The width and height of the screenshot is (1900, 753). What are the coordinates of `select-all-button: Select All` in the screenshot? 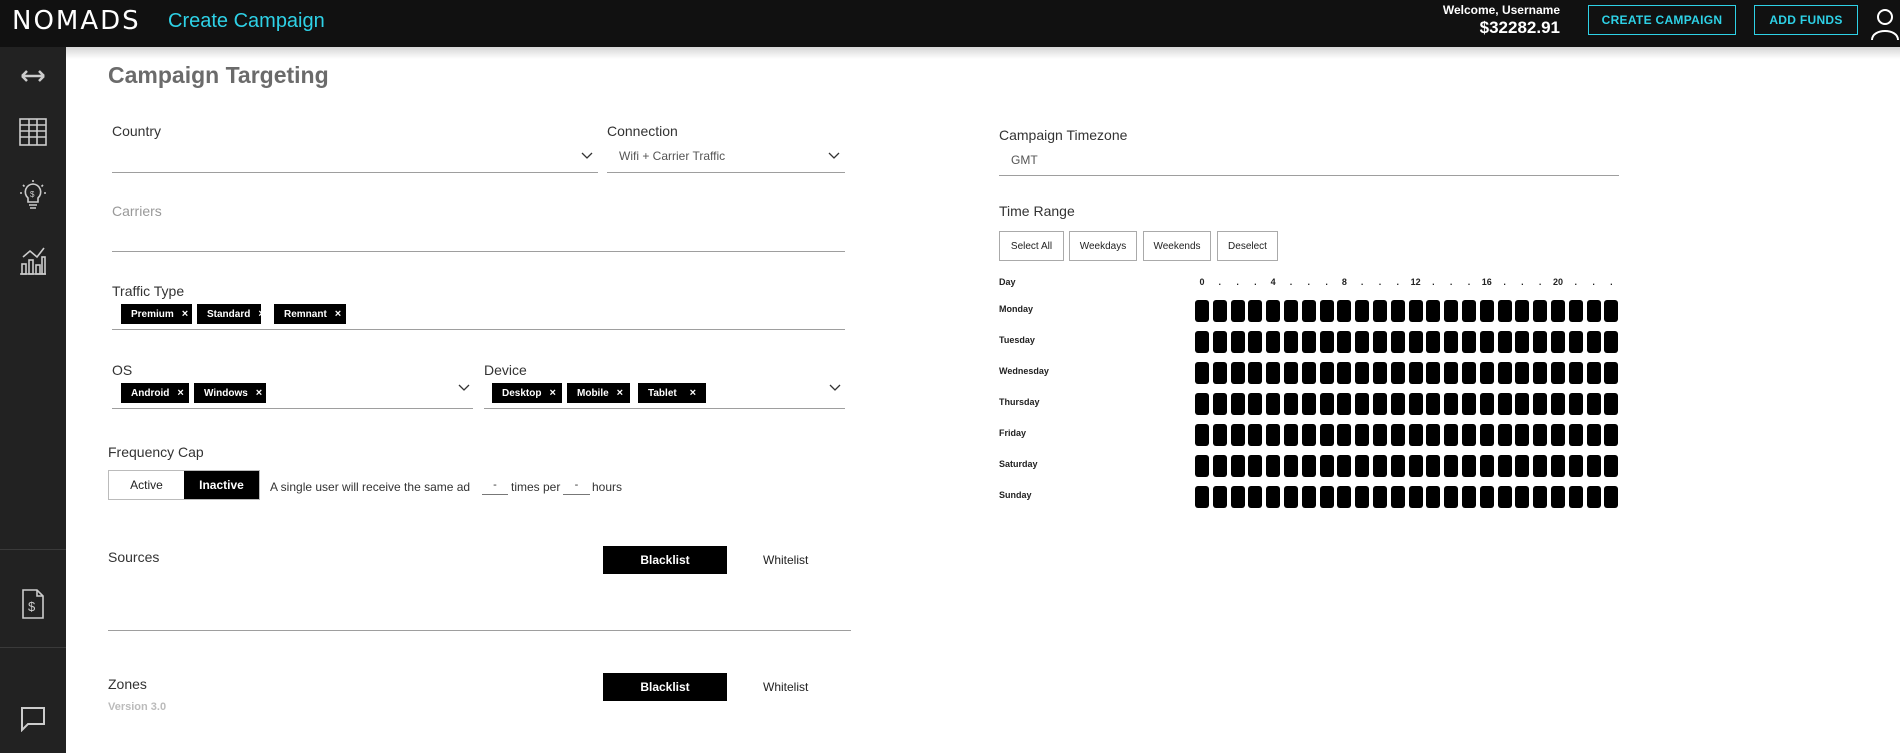 It's located at (1031, 246).